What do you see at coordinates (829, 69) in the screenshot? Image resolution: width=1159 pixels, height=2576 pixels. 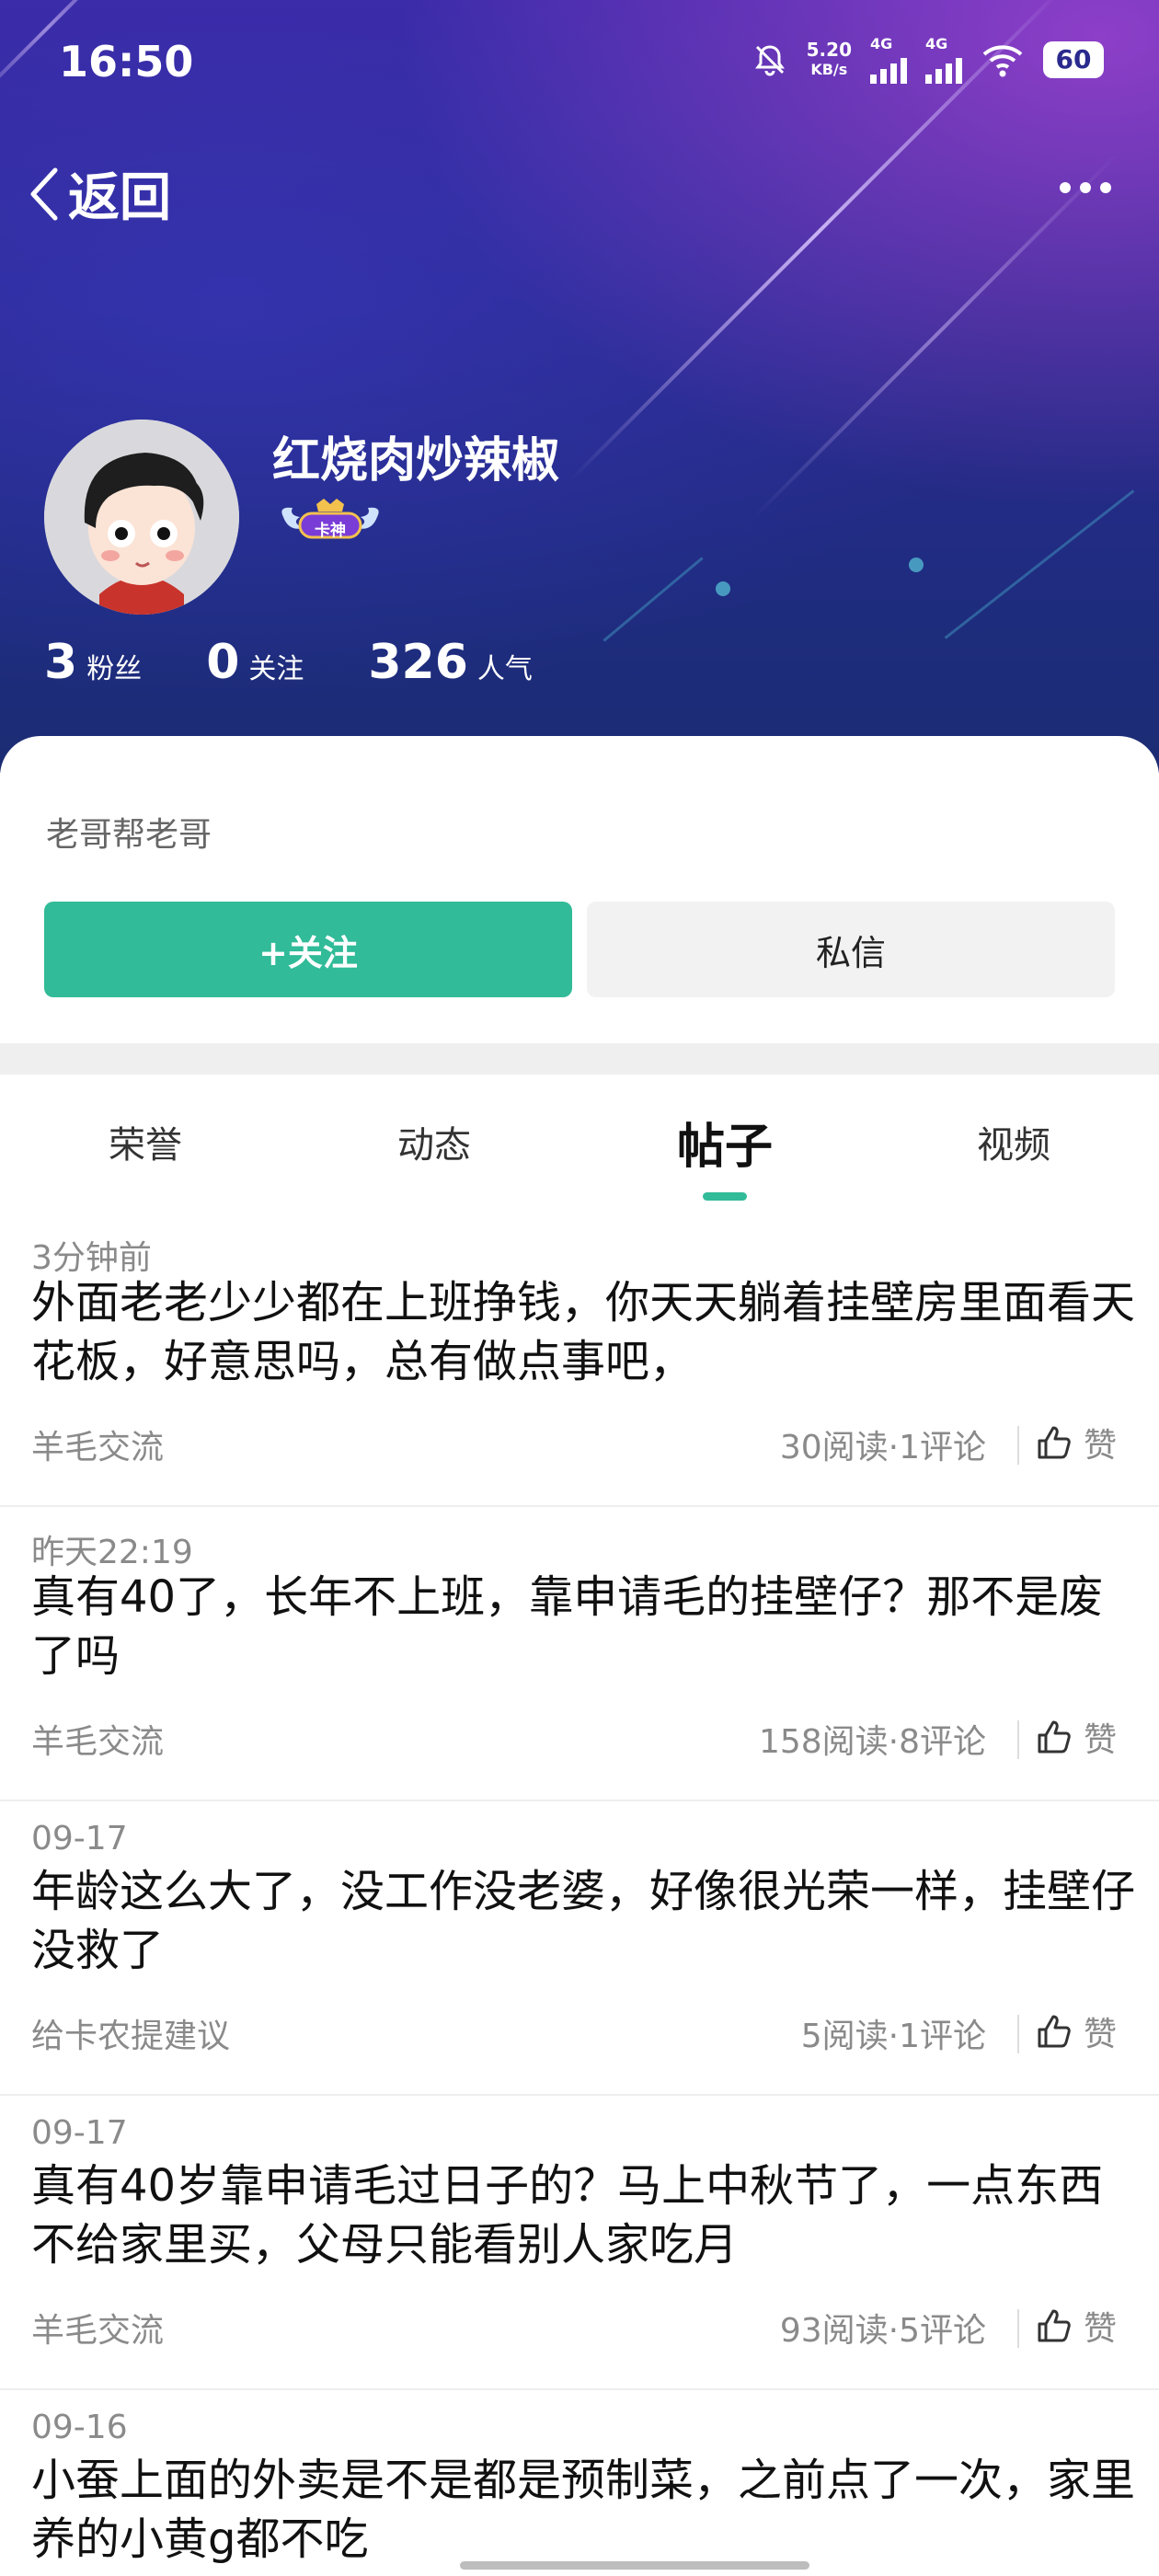 I see `net-speed-unit: KB/s` at bounding box center [829, 69].